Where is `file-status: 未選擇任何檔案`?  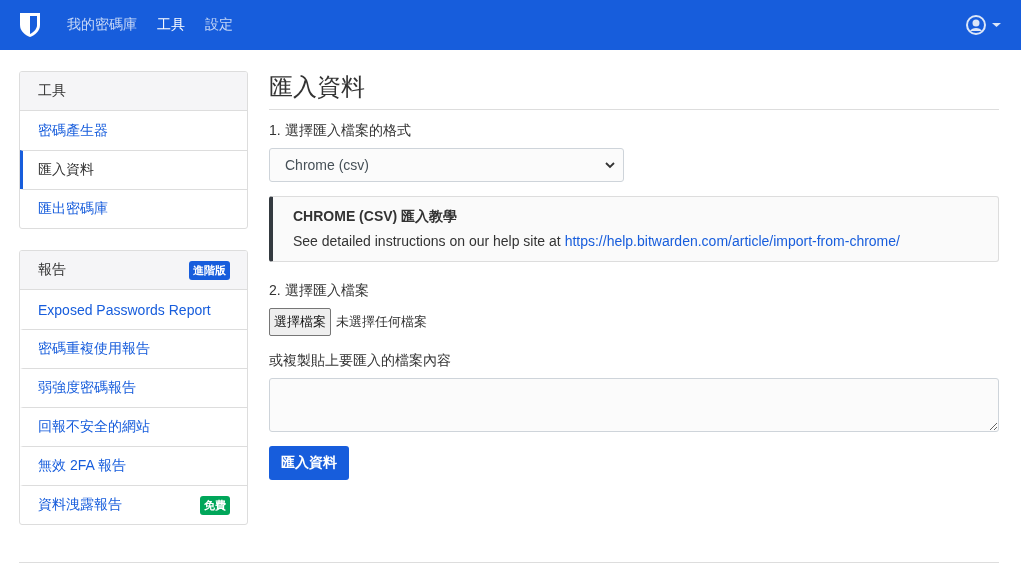
file-status: 未選擇任何檔案 is located at coordinates (381, 322).